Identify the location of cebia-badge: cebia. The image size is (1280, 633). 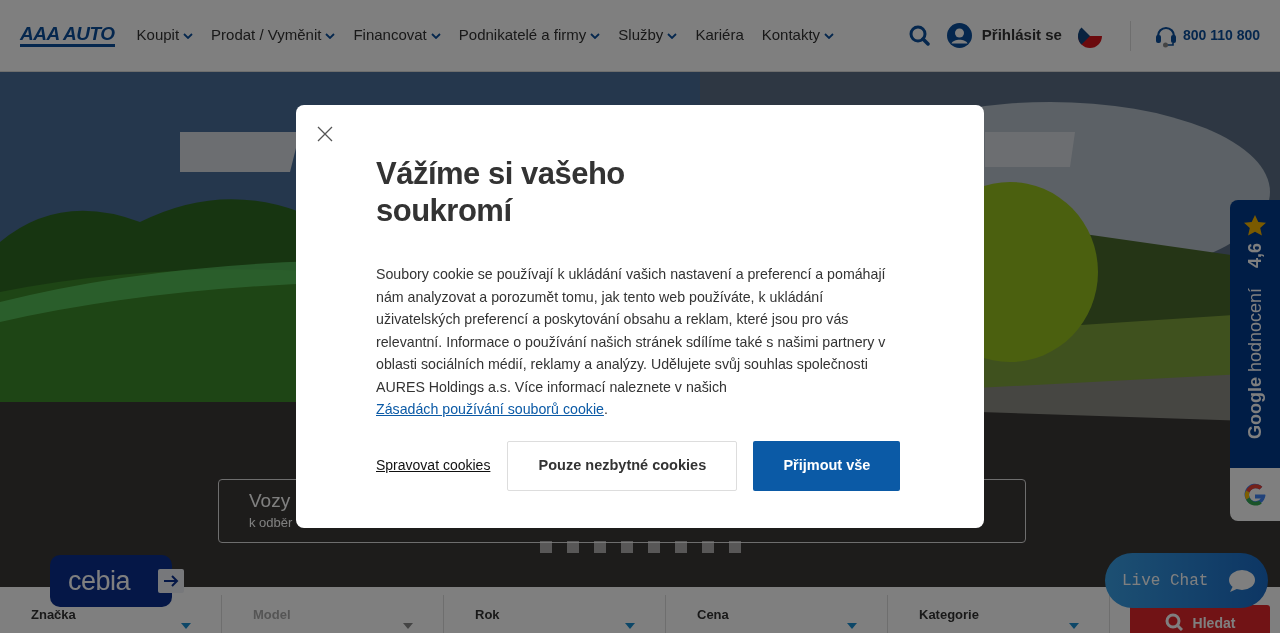
(111, 581).